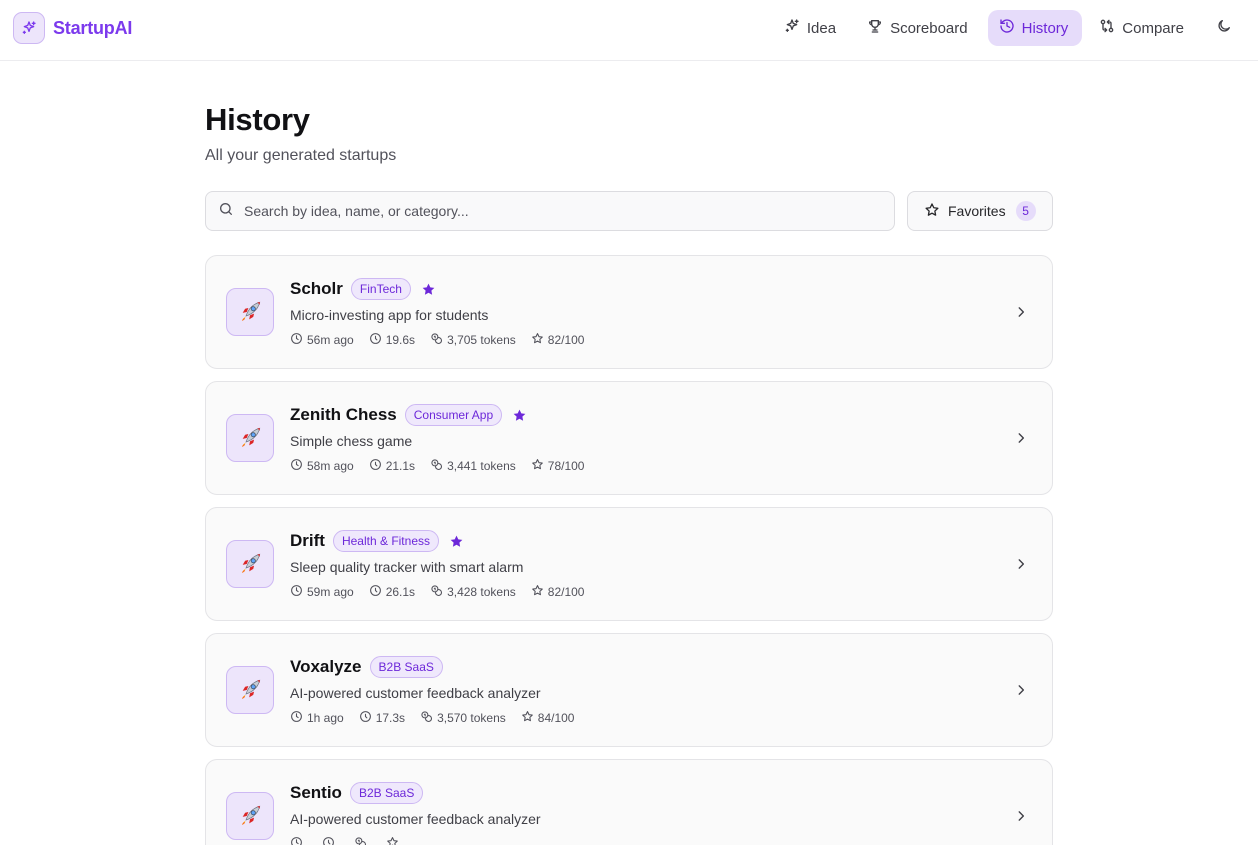  Describe the element at coordinates (316, 792) in the screenshot. I see `startup-name: Sentio` at that location.